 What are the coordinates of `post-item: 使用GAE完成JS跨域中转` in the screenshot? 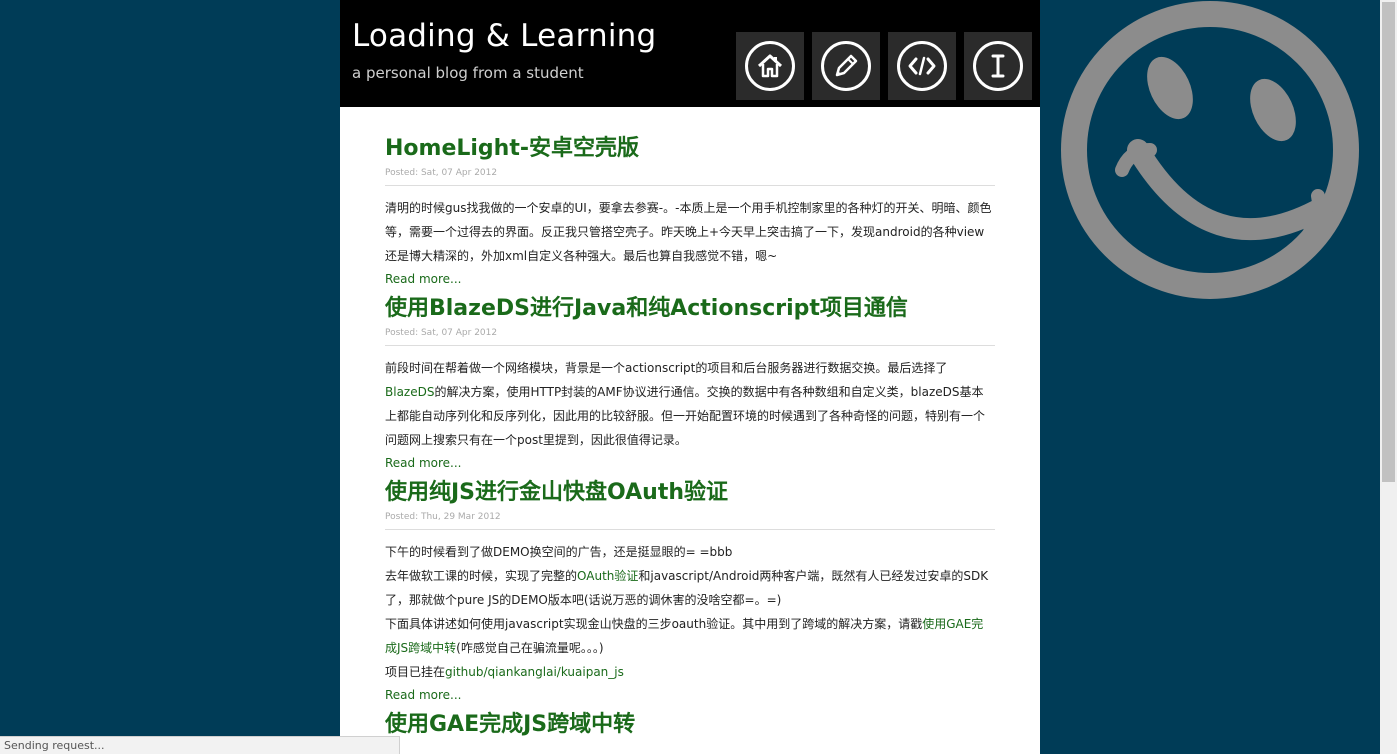 It's located at (690, 725).